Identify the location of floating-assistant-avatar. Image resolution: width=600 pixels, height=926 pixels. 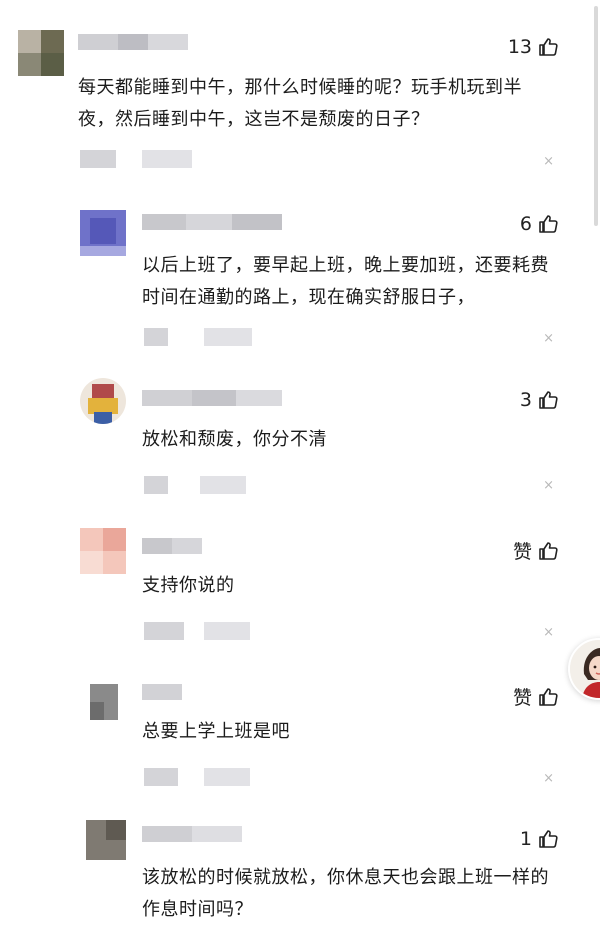
(584, 669).